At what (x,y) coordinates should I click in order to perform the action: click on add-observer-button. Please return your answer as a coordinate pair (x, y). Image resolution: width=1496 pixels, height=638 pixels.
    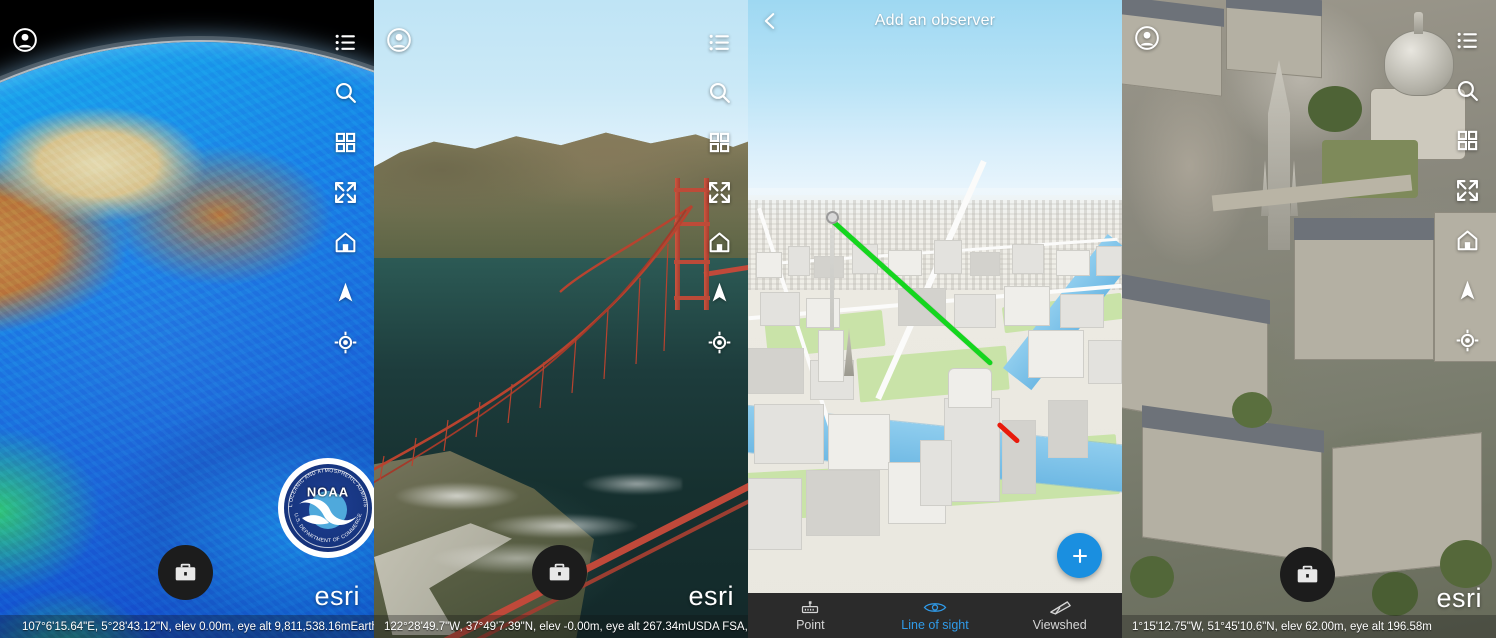
    Looking at the image, I should click on (1079, 555).